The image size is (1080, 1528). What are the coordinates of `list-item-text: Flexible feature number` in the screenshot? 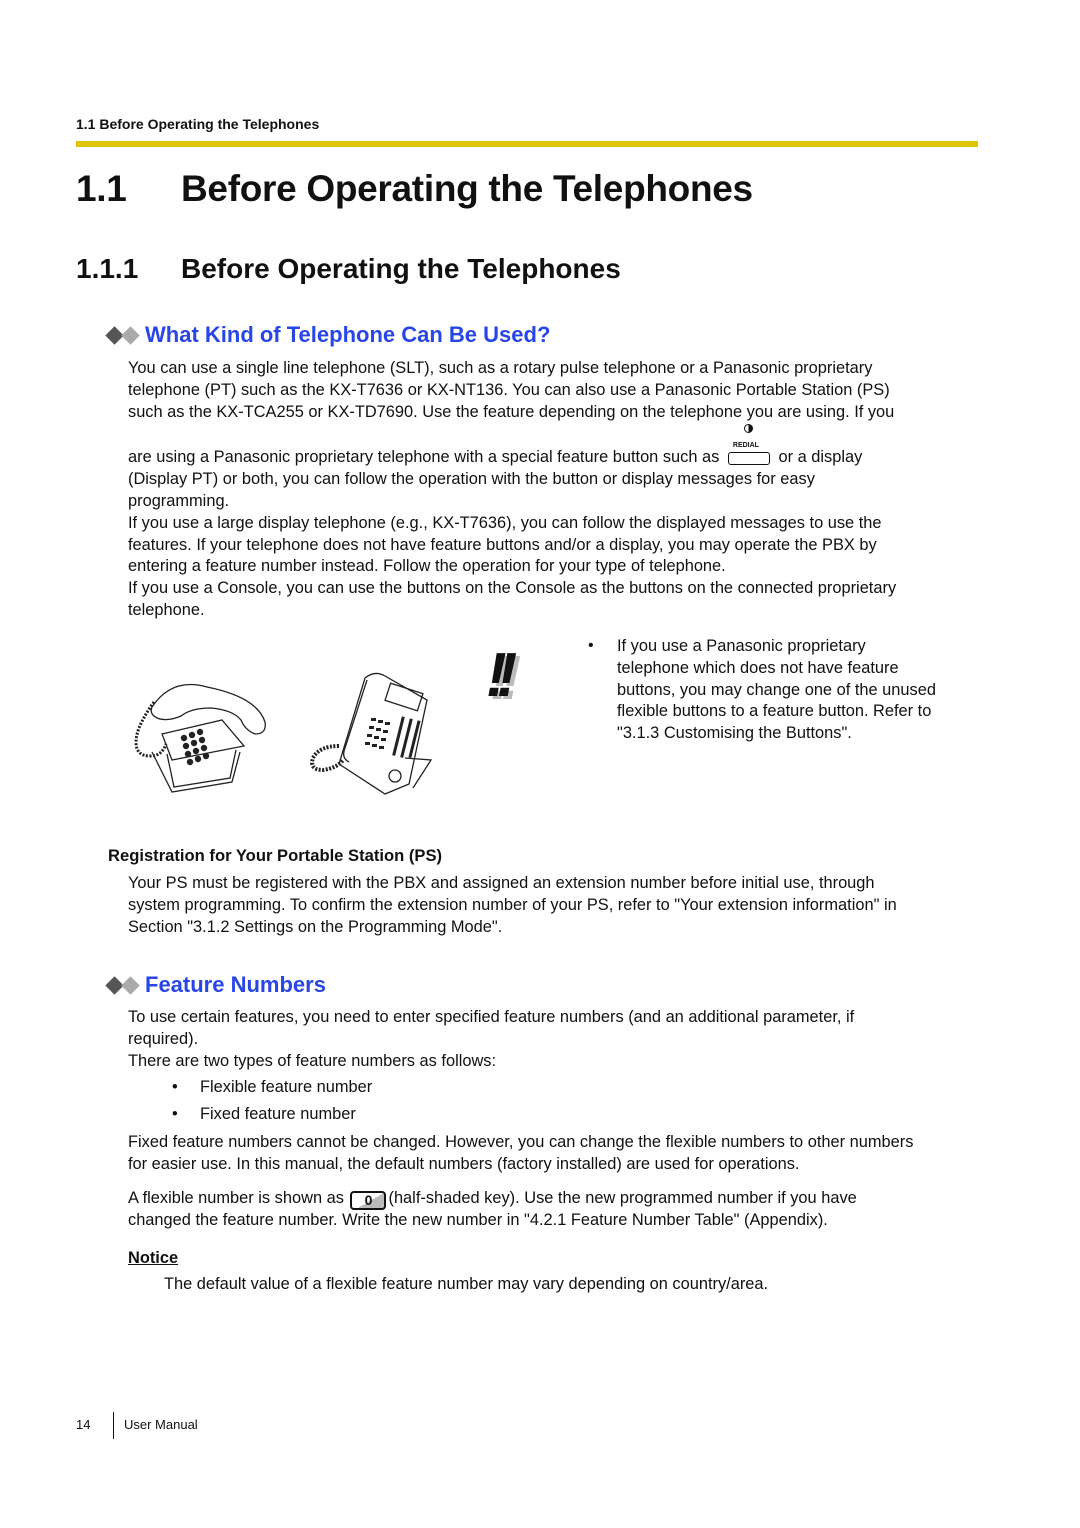 It's located at (286, 1087).